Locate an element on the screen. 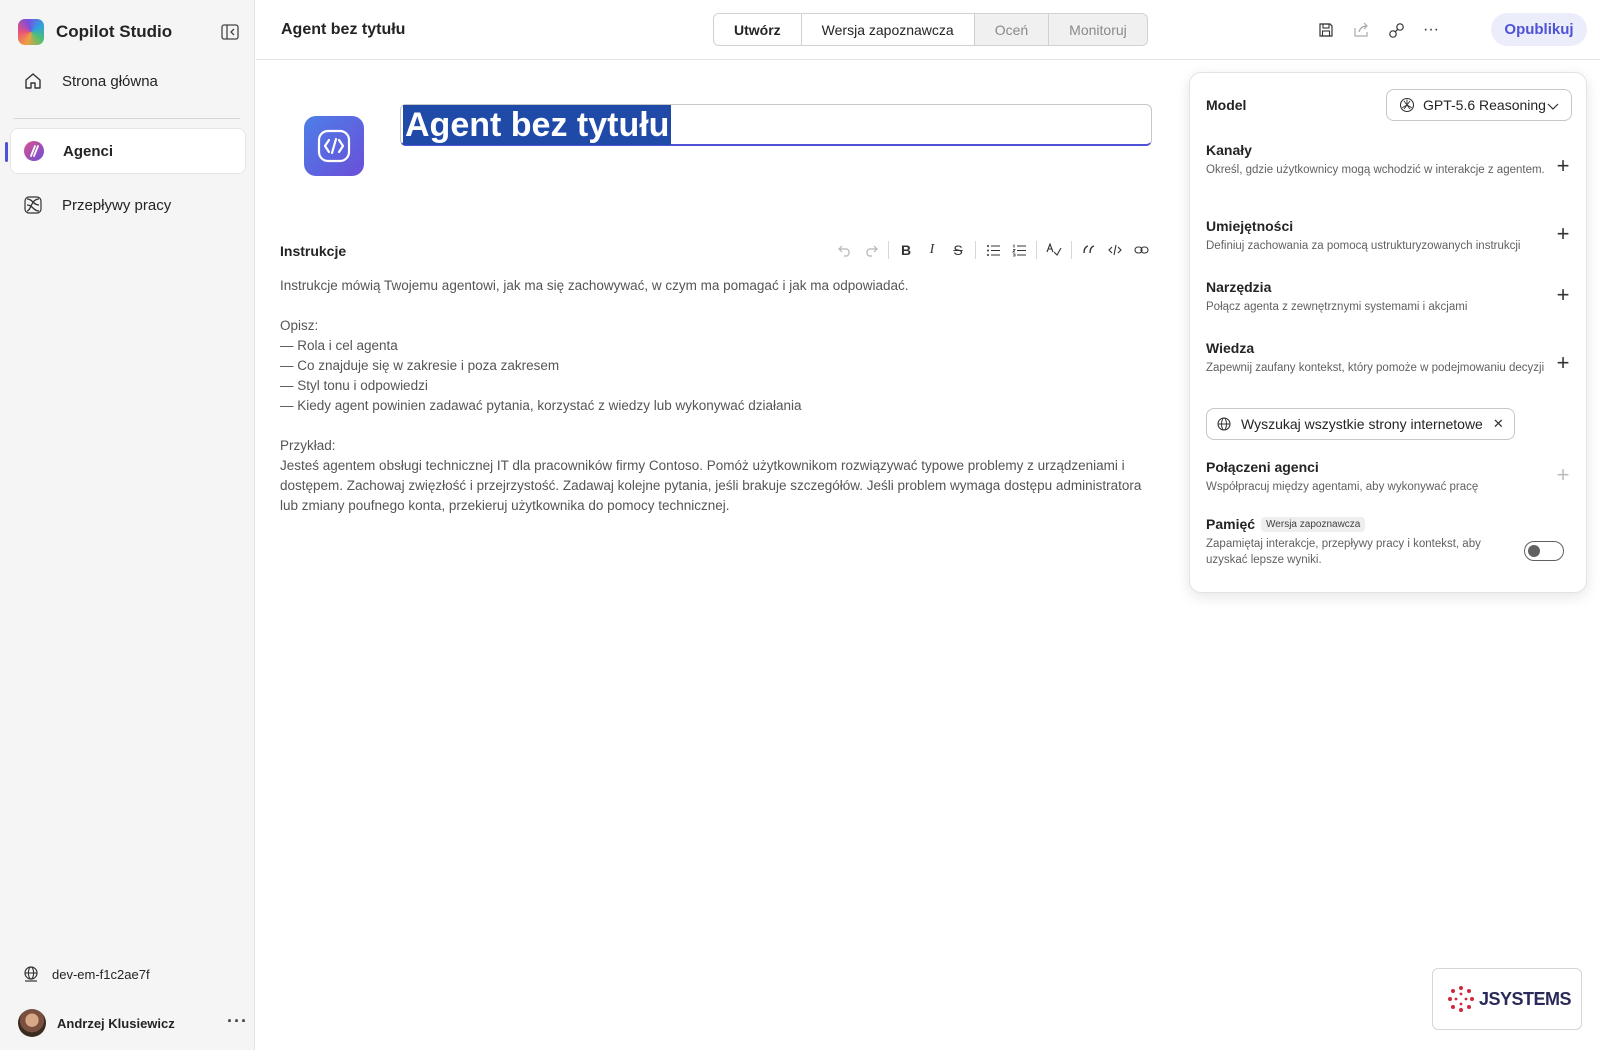  jsystems-logo: JSYSTEMS is located at coordinates (1507, 999).